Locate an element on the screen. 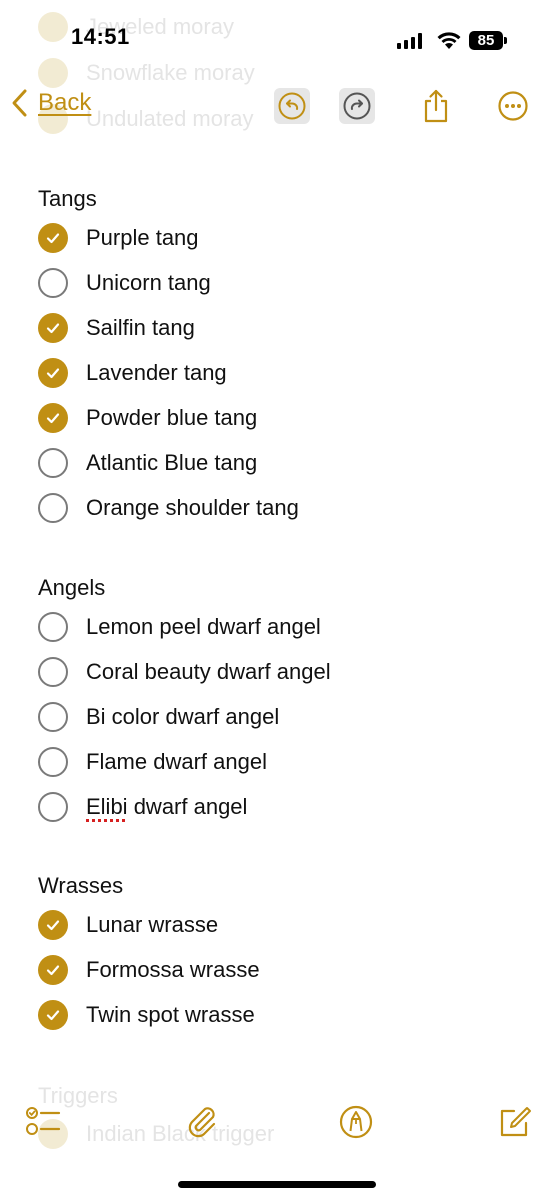 Image resolution: width=554 pixels, height=1200 pixels. checklist-icon is located at coordinates (43, 1121).